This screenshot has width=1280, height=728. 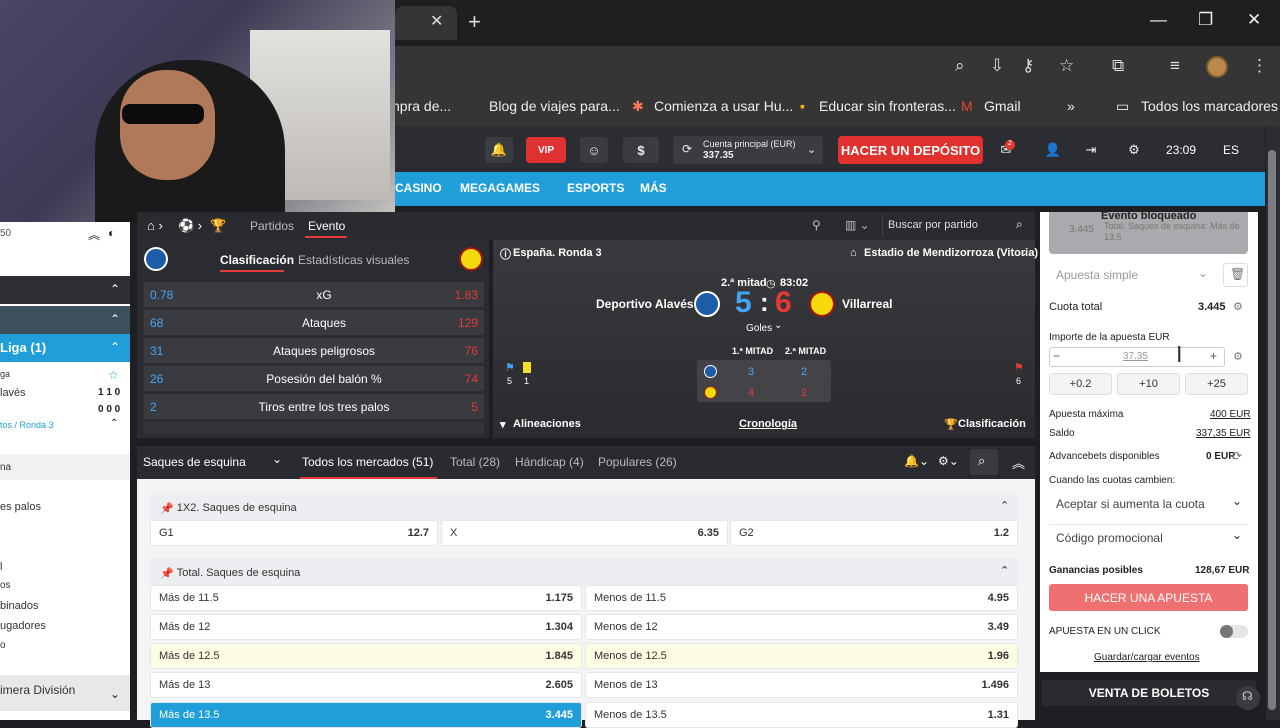 What do you see at coordinates (1272, 430) in the screenshot?
I see `scrollbar-thumb` at bounding box center [1272, 430].